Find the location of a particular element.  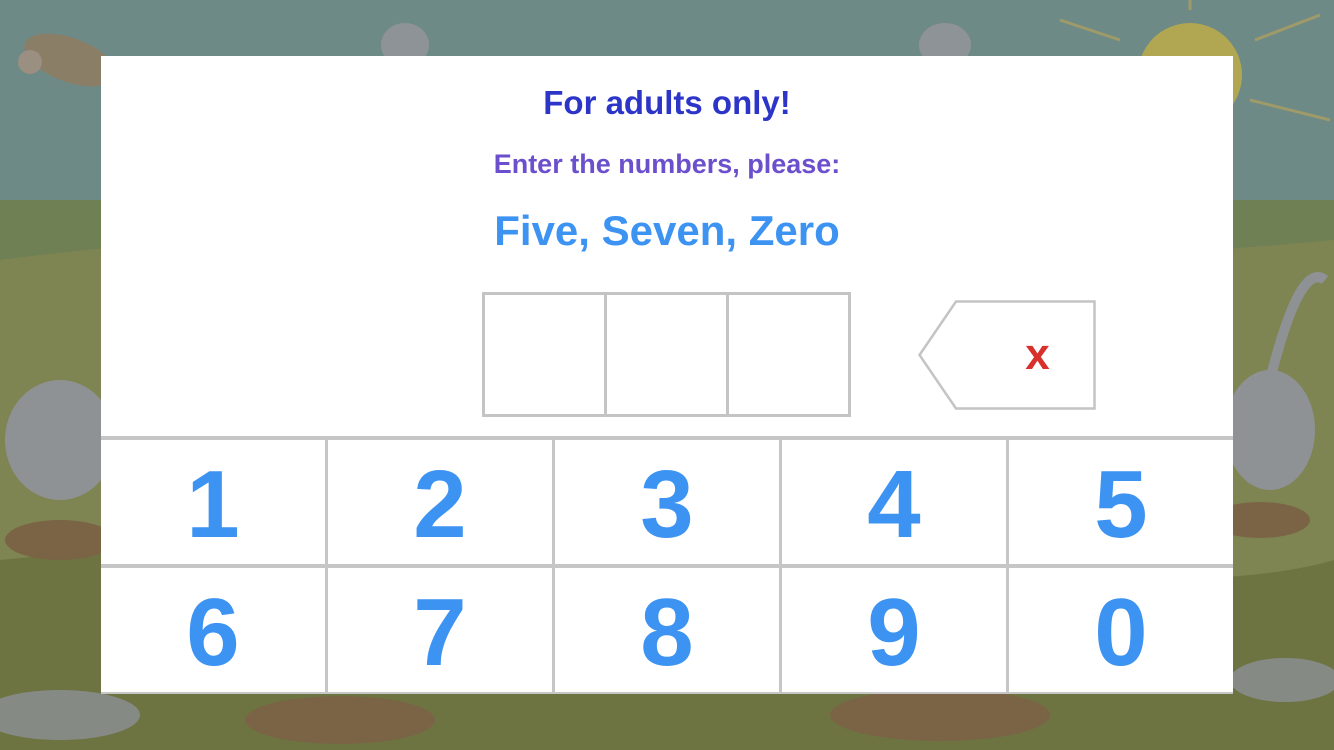

challenge-text: Five, Seven, Zero is located at coordinates (667, 230).